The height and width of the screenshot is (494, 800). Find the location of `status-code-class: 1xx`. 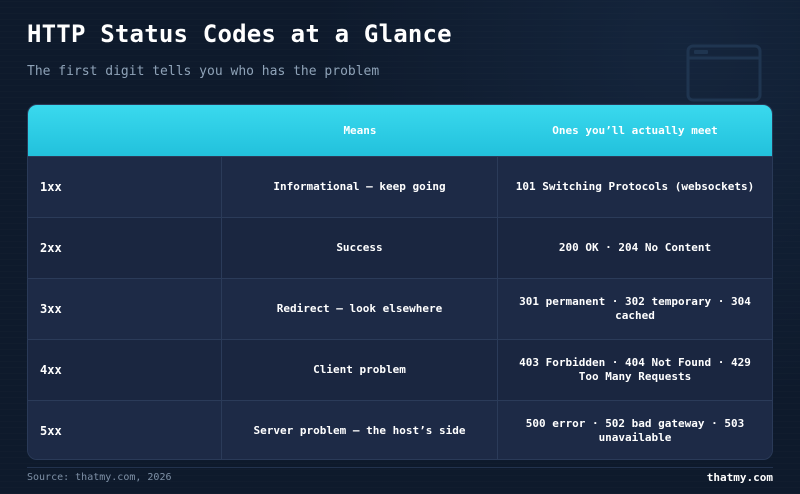

status-code-class: 1xx is located at coordinates (125, 187).